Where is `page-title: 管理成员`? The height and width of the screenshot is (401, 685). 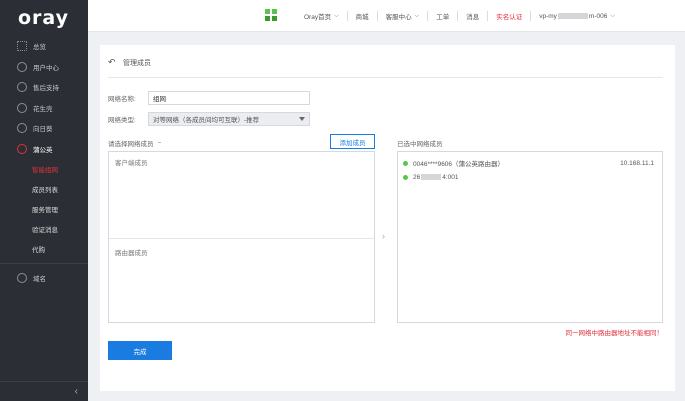
page-title: 管理成员 is located at coordinates (137, 63).